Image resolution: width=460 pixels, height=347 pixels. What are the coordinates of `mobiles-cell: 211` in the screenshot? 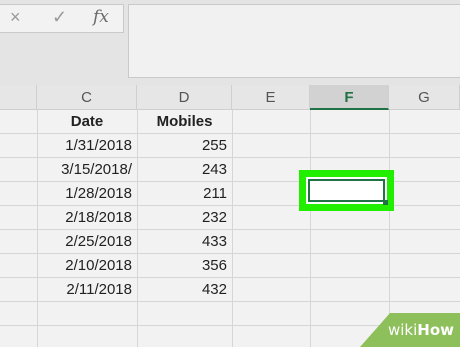 It's located at (184, 194).